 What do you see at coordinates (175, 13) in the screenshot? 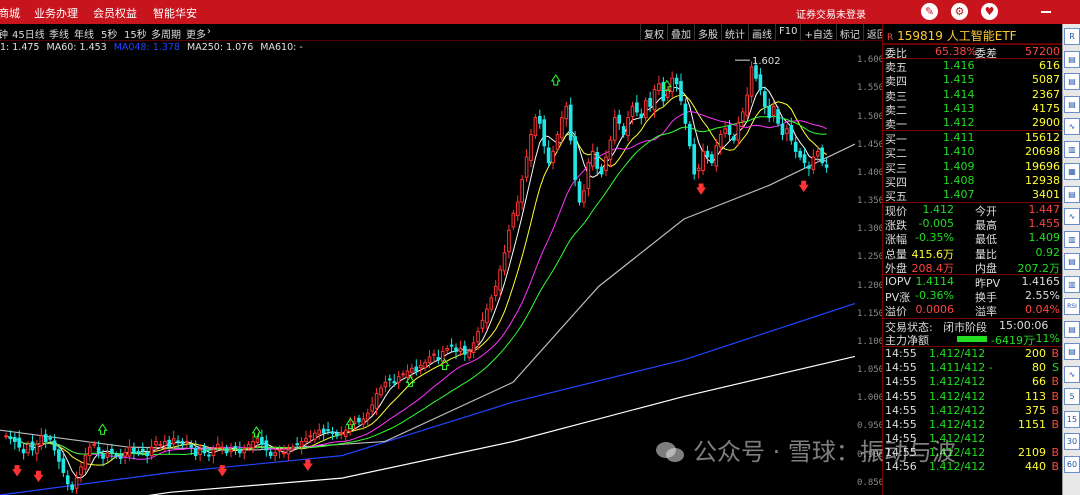
I see `menu-item-smart: 智能华安` at bounding box center [175, 13].